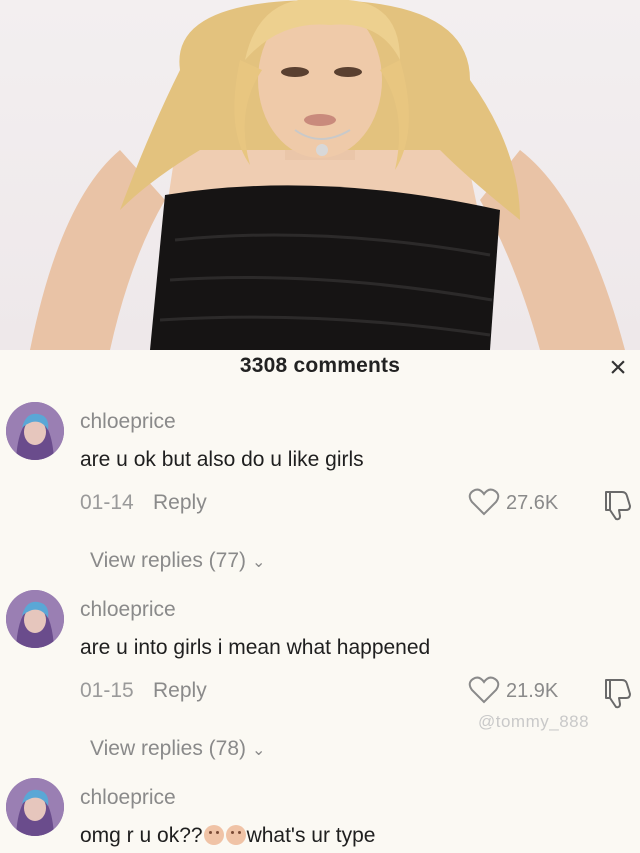  Describe the element at coordinates (255, 647) in the screenshot. I see `comment-text: are u into girls i mean what happened` at that location.